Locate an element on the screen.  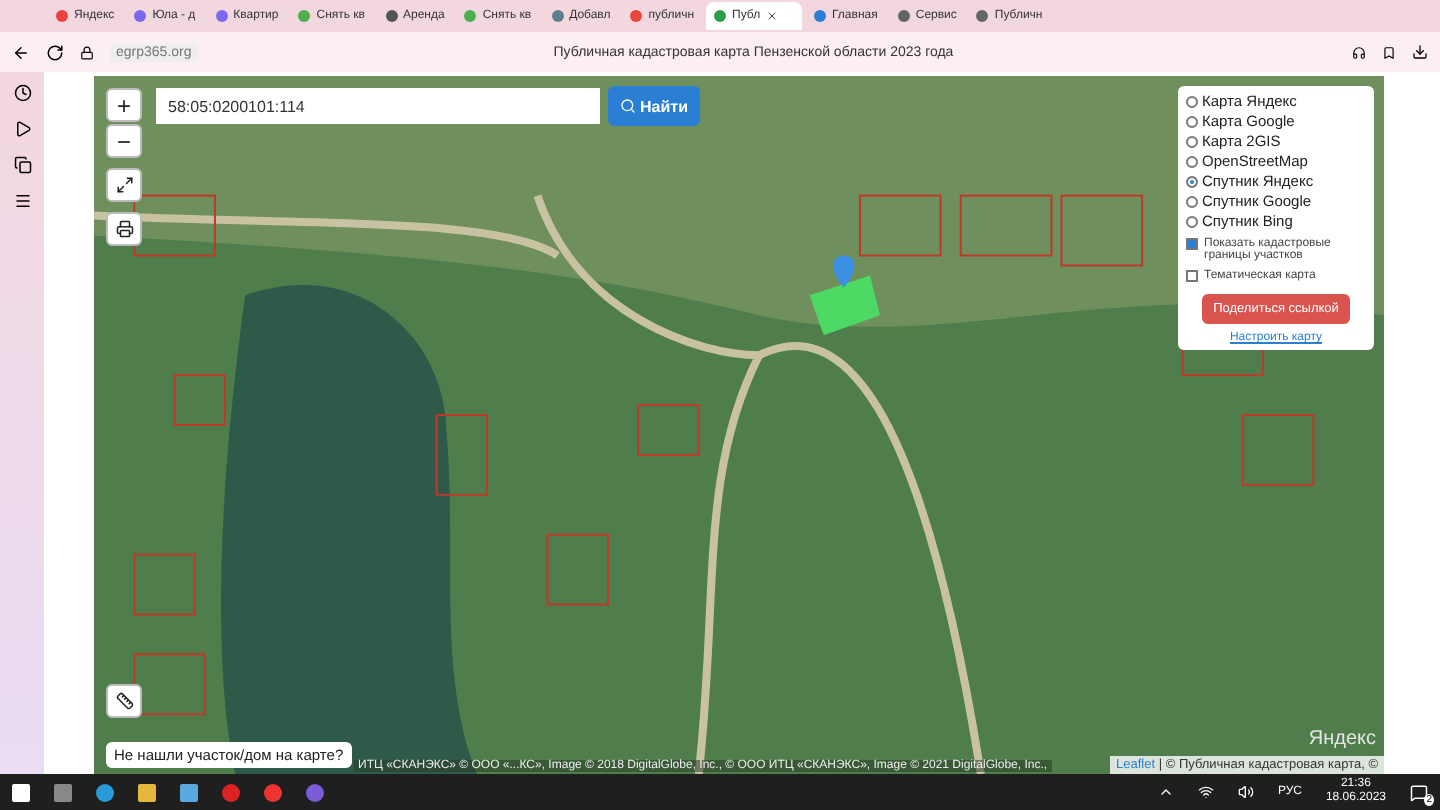
play-icon is located at coordinates (22, 129).